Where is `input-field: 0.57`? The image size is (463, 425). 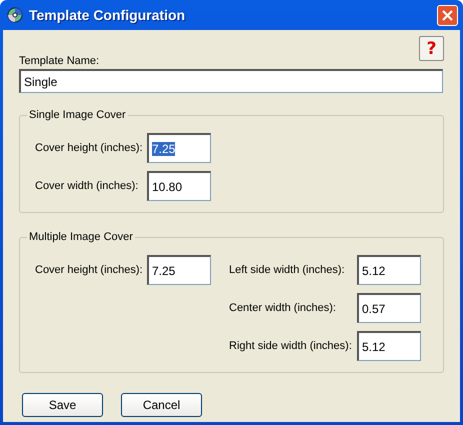
input-field: 0.57 is located at coordinates (389, 308).